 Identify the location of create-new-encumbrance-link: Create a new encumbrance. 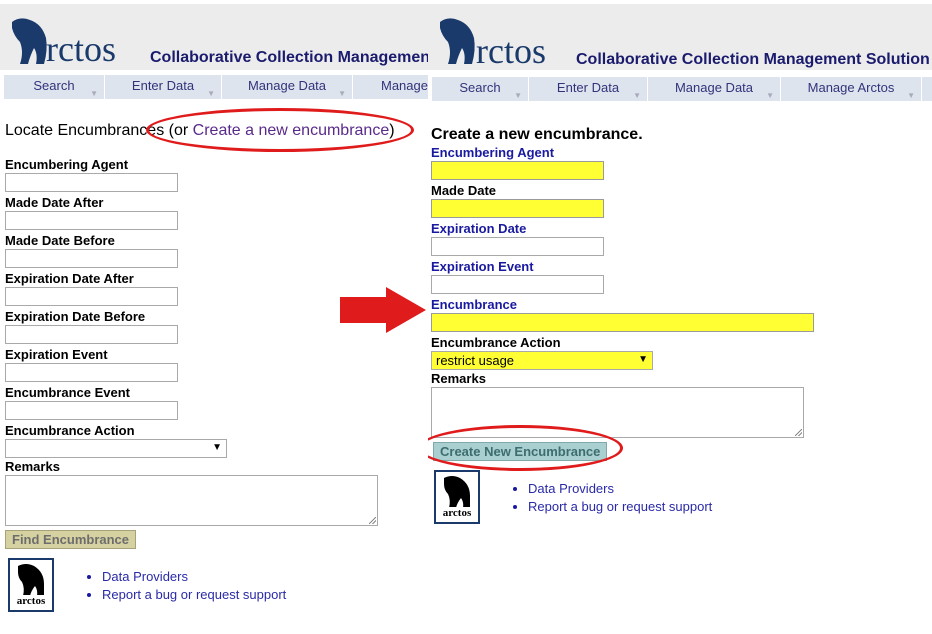
(291, 130).